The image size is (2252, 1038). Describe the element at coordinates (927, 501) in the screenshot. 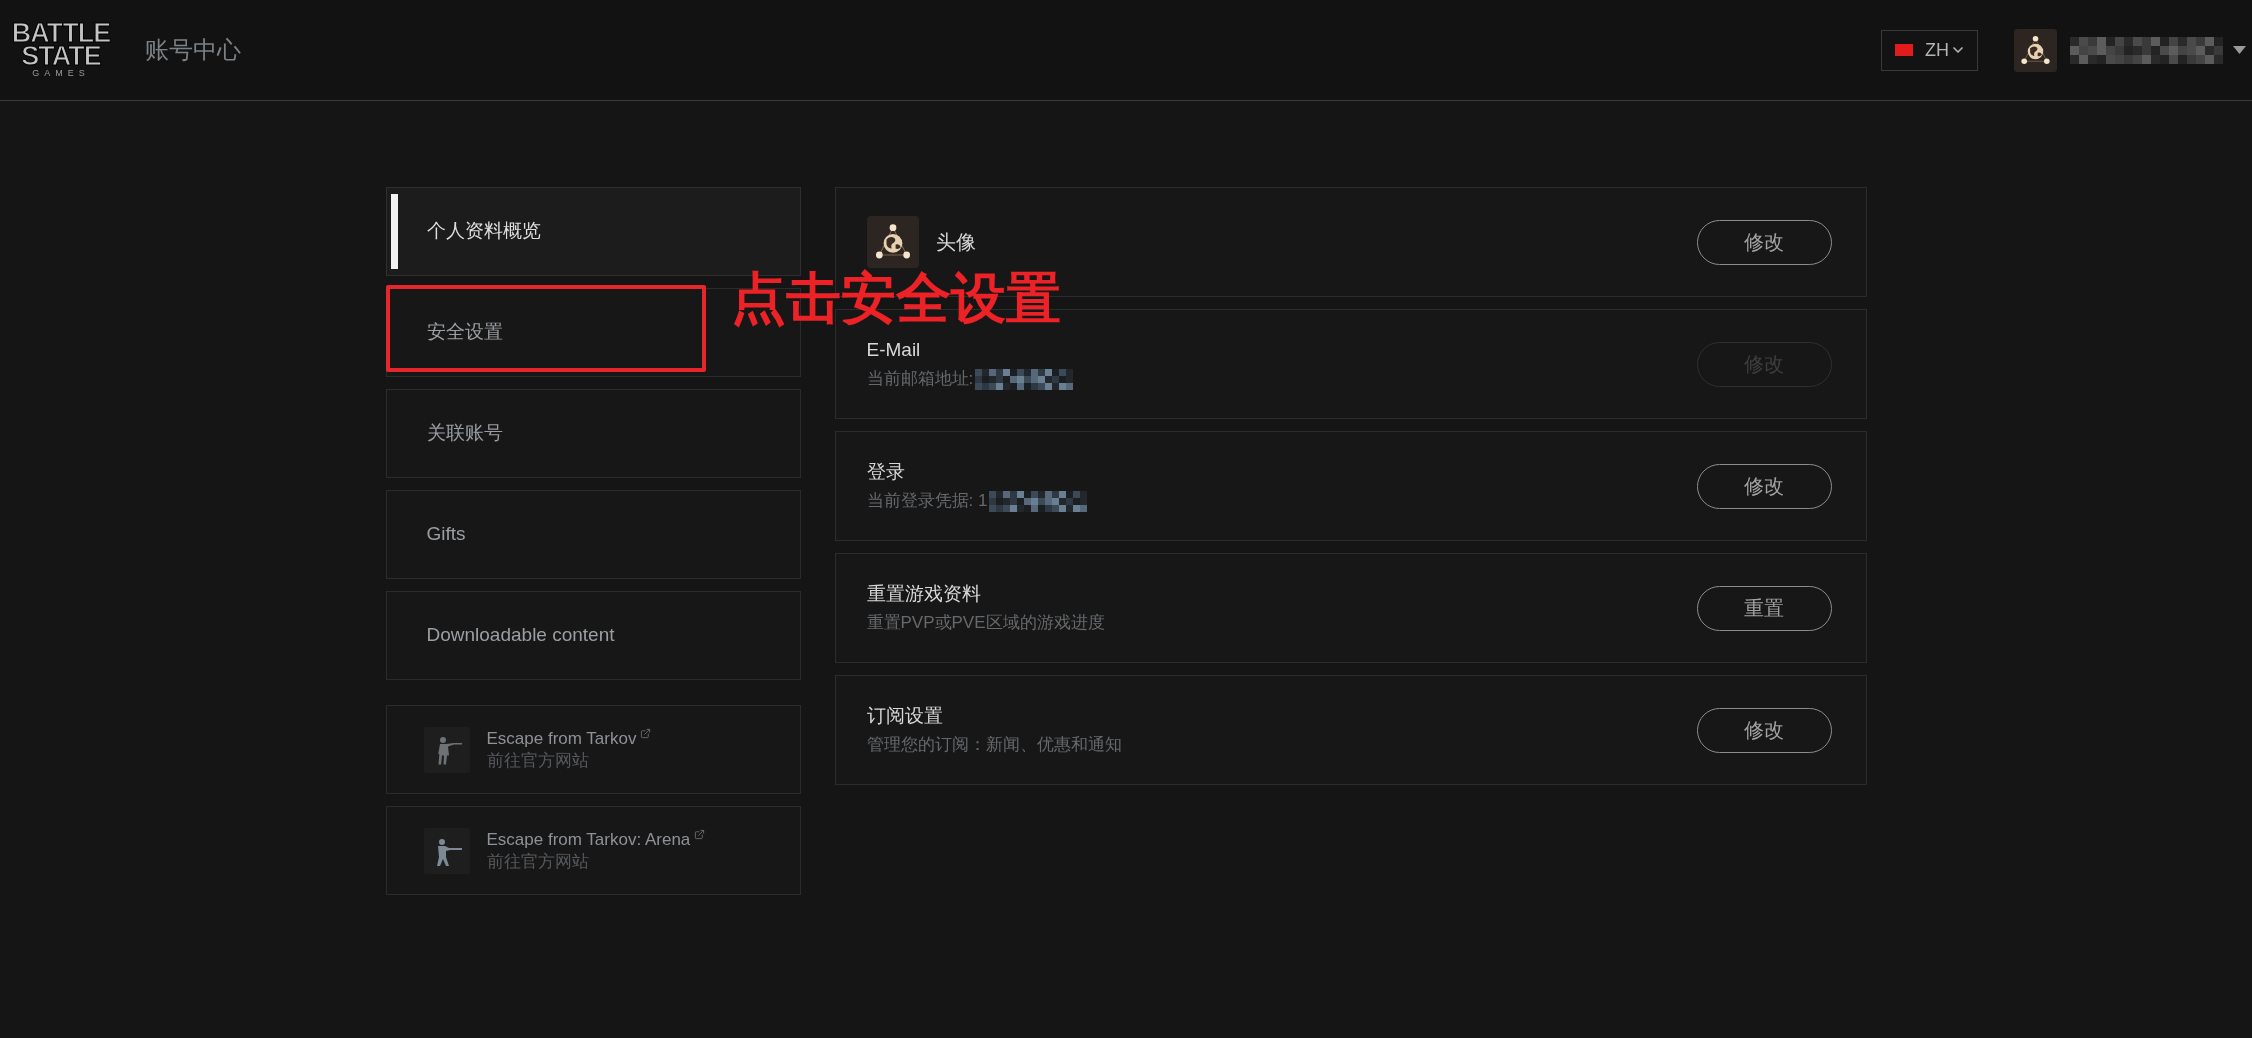

I see `section-description: 当前登录凭据: 1` at that location.